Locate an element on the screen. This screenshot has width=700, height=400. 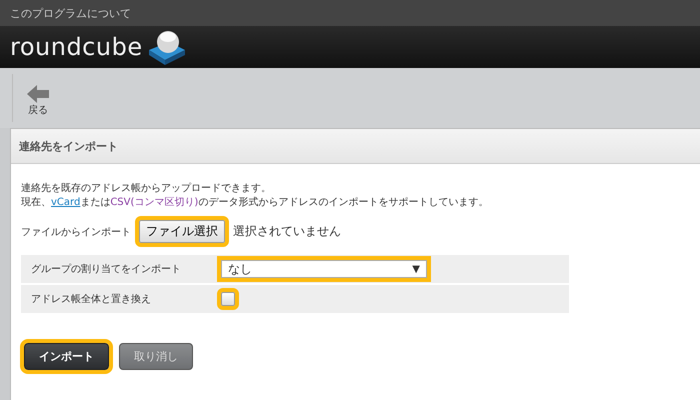
formats-text: 現在、vCard またはCSV(コンマ区切り)のデータ形式からアドレスのインポートをサポートしています。 is located at coordinates (255, 203).